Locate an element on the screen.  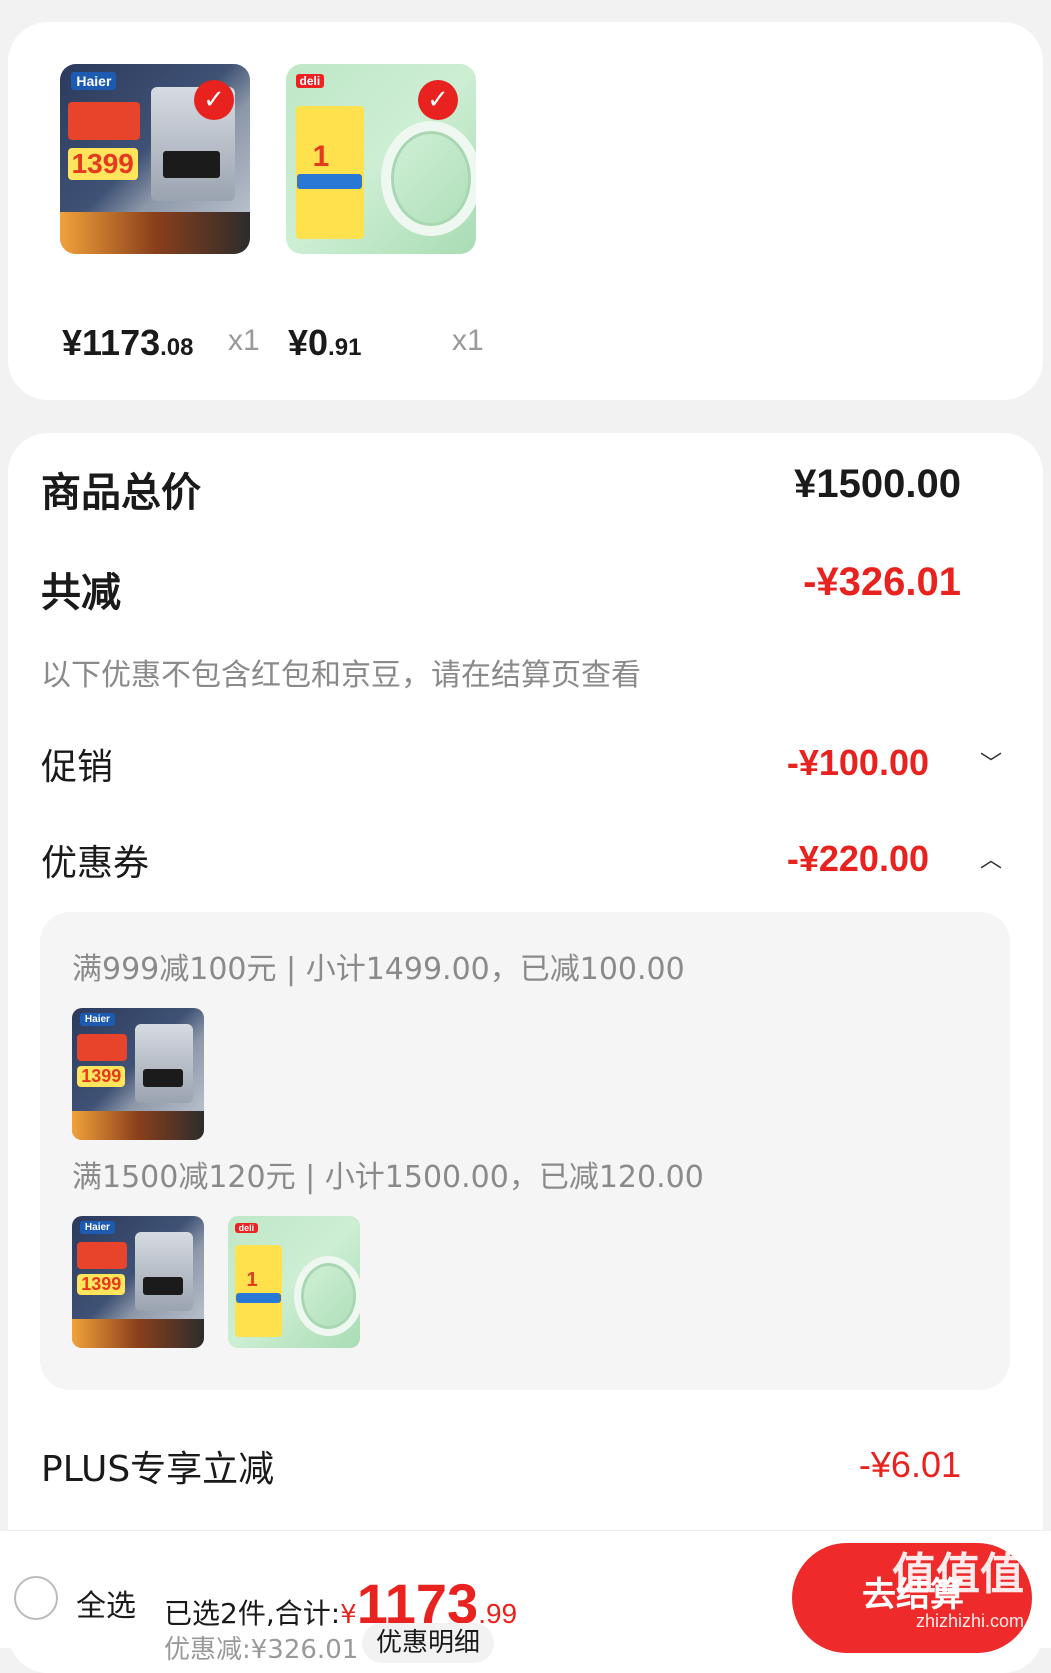
item-price: ¥0.91 is located at coordinates (324, 343).